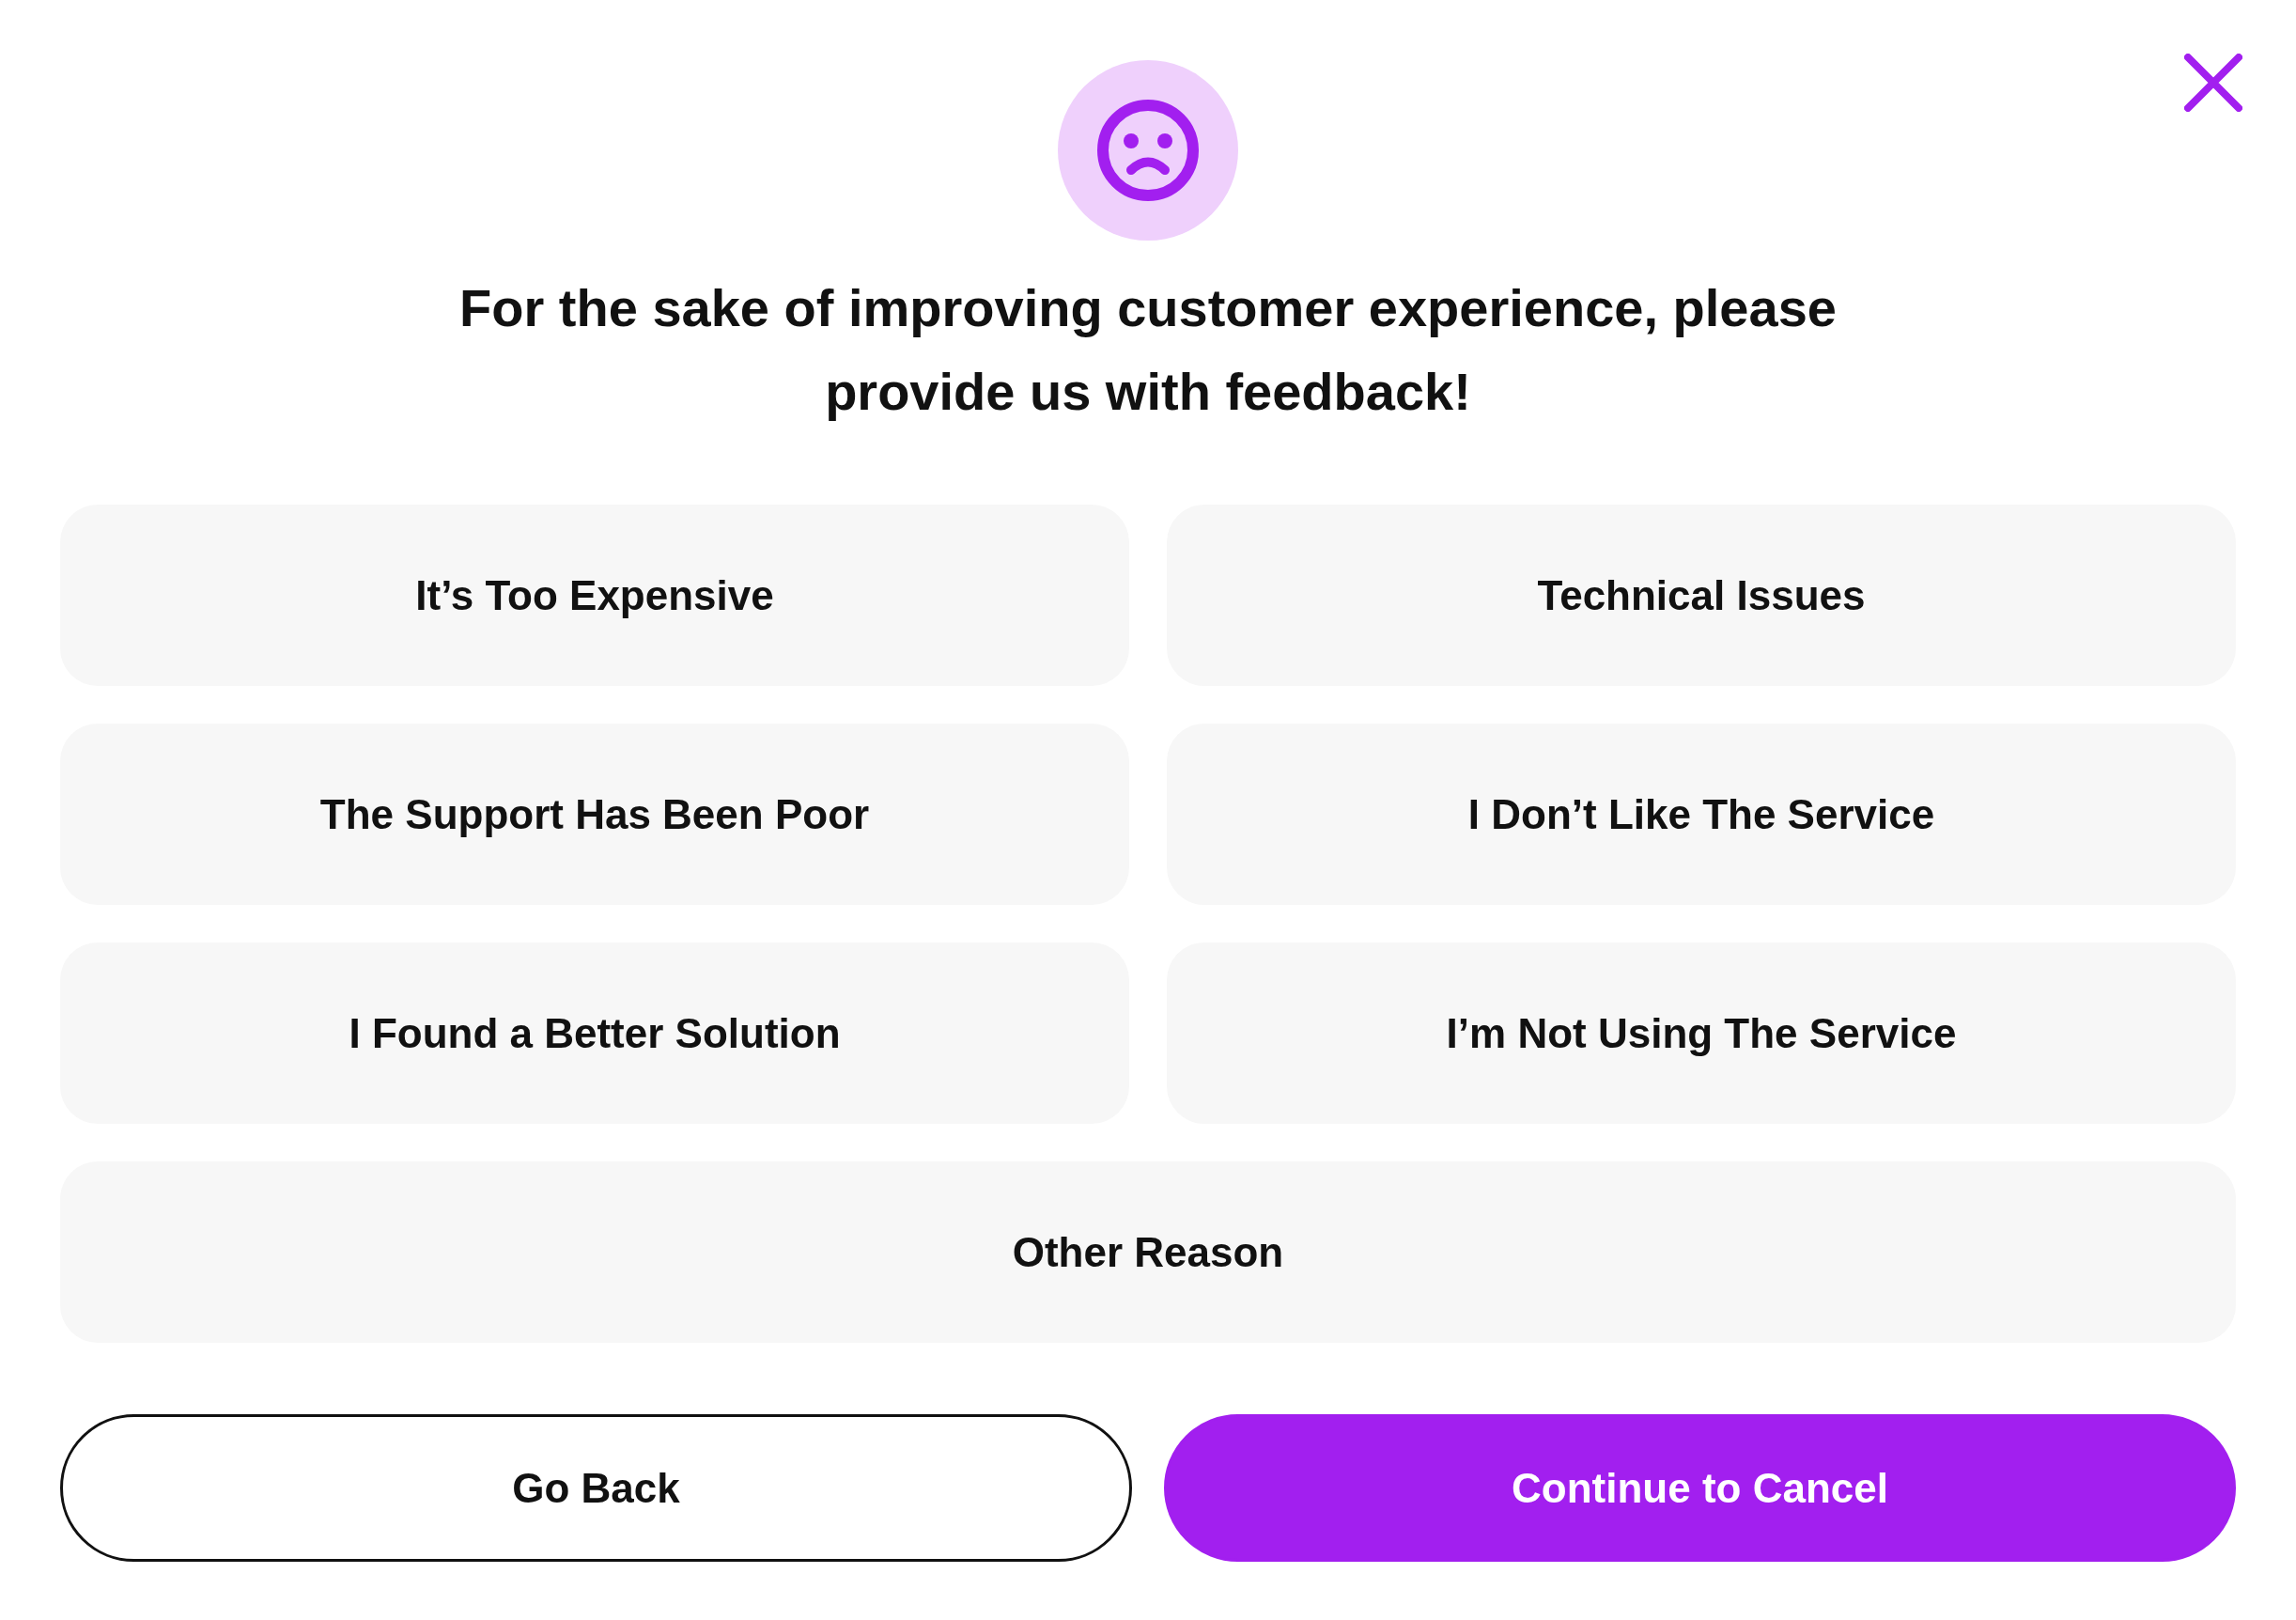 This screenshot has width=2296, height=1620. Describe the element at coordinates (1148, 150) in the screenshot. I see `sad-face-icon` at that location.